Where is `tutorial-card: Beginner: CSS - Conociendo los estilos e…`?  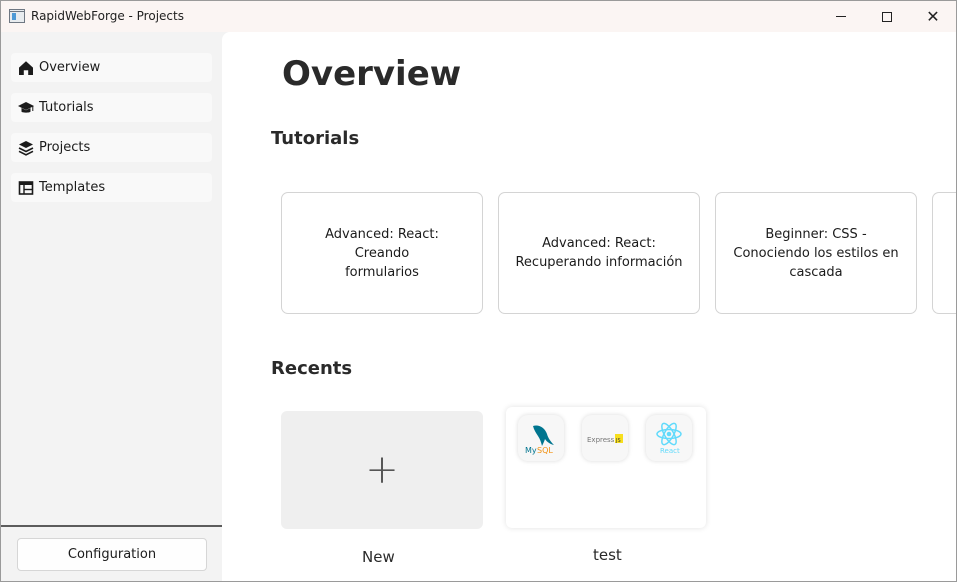
tutorial-card: Beginner: CSS - Conociendo los estilos e… is located at coordinates (816, 253).